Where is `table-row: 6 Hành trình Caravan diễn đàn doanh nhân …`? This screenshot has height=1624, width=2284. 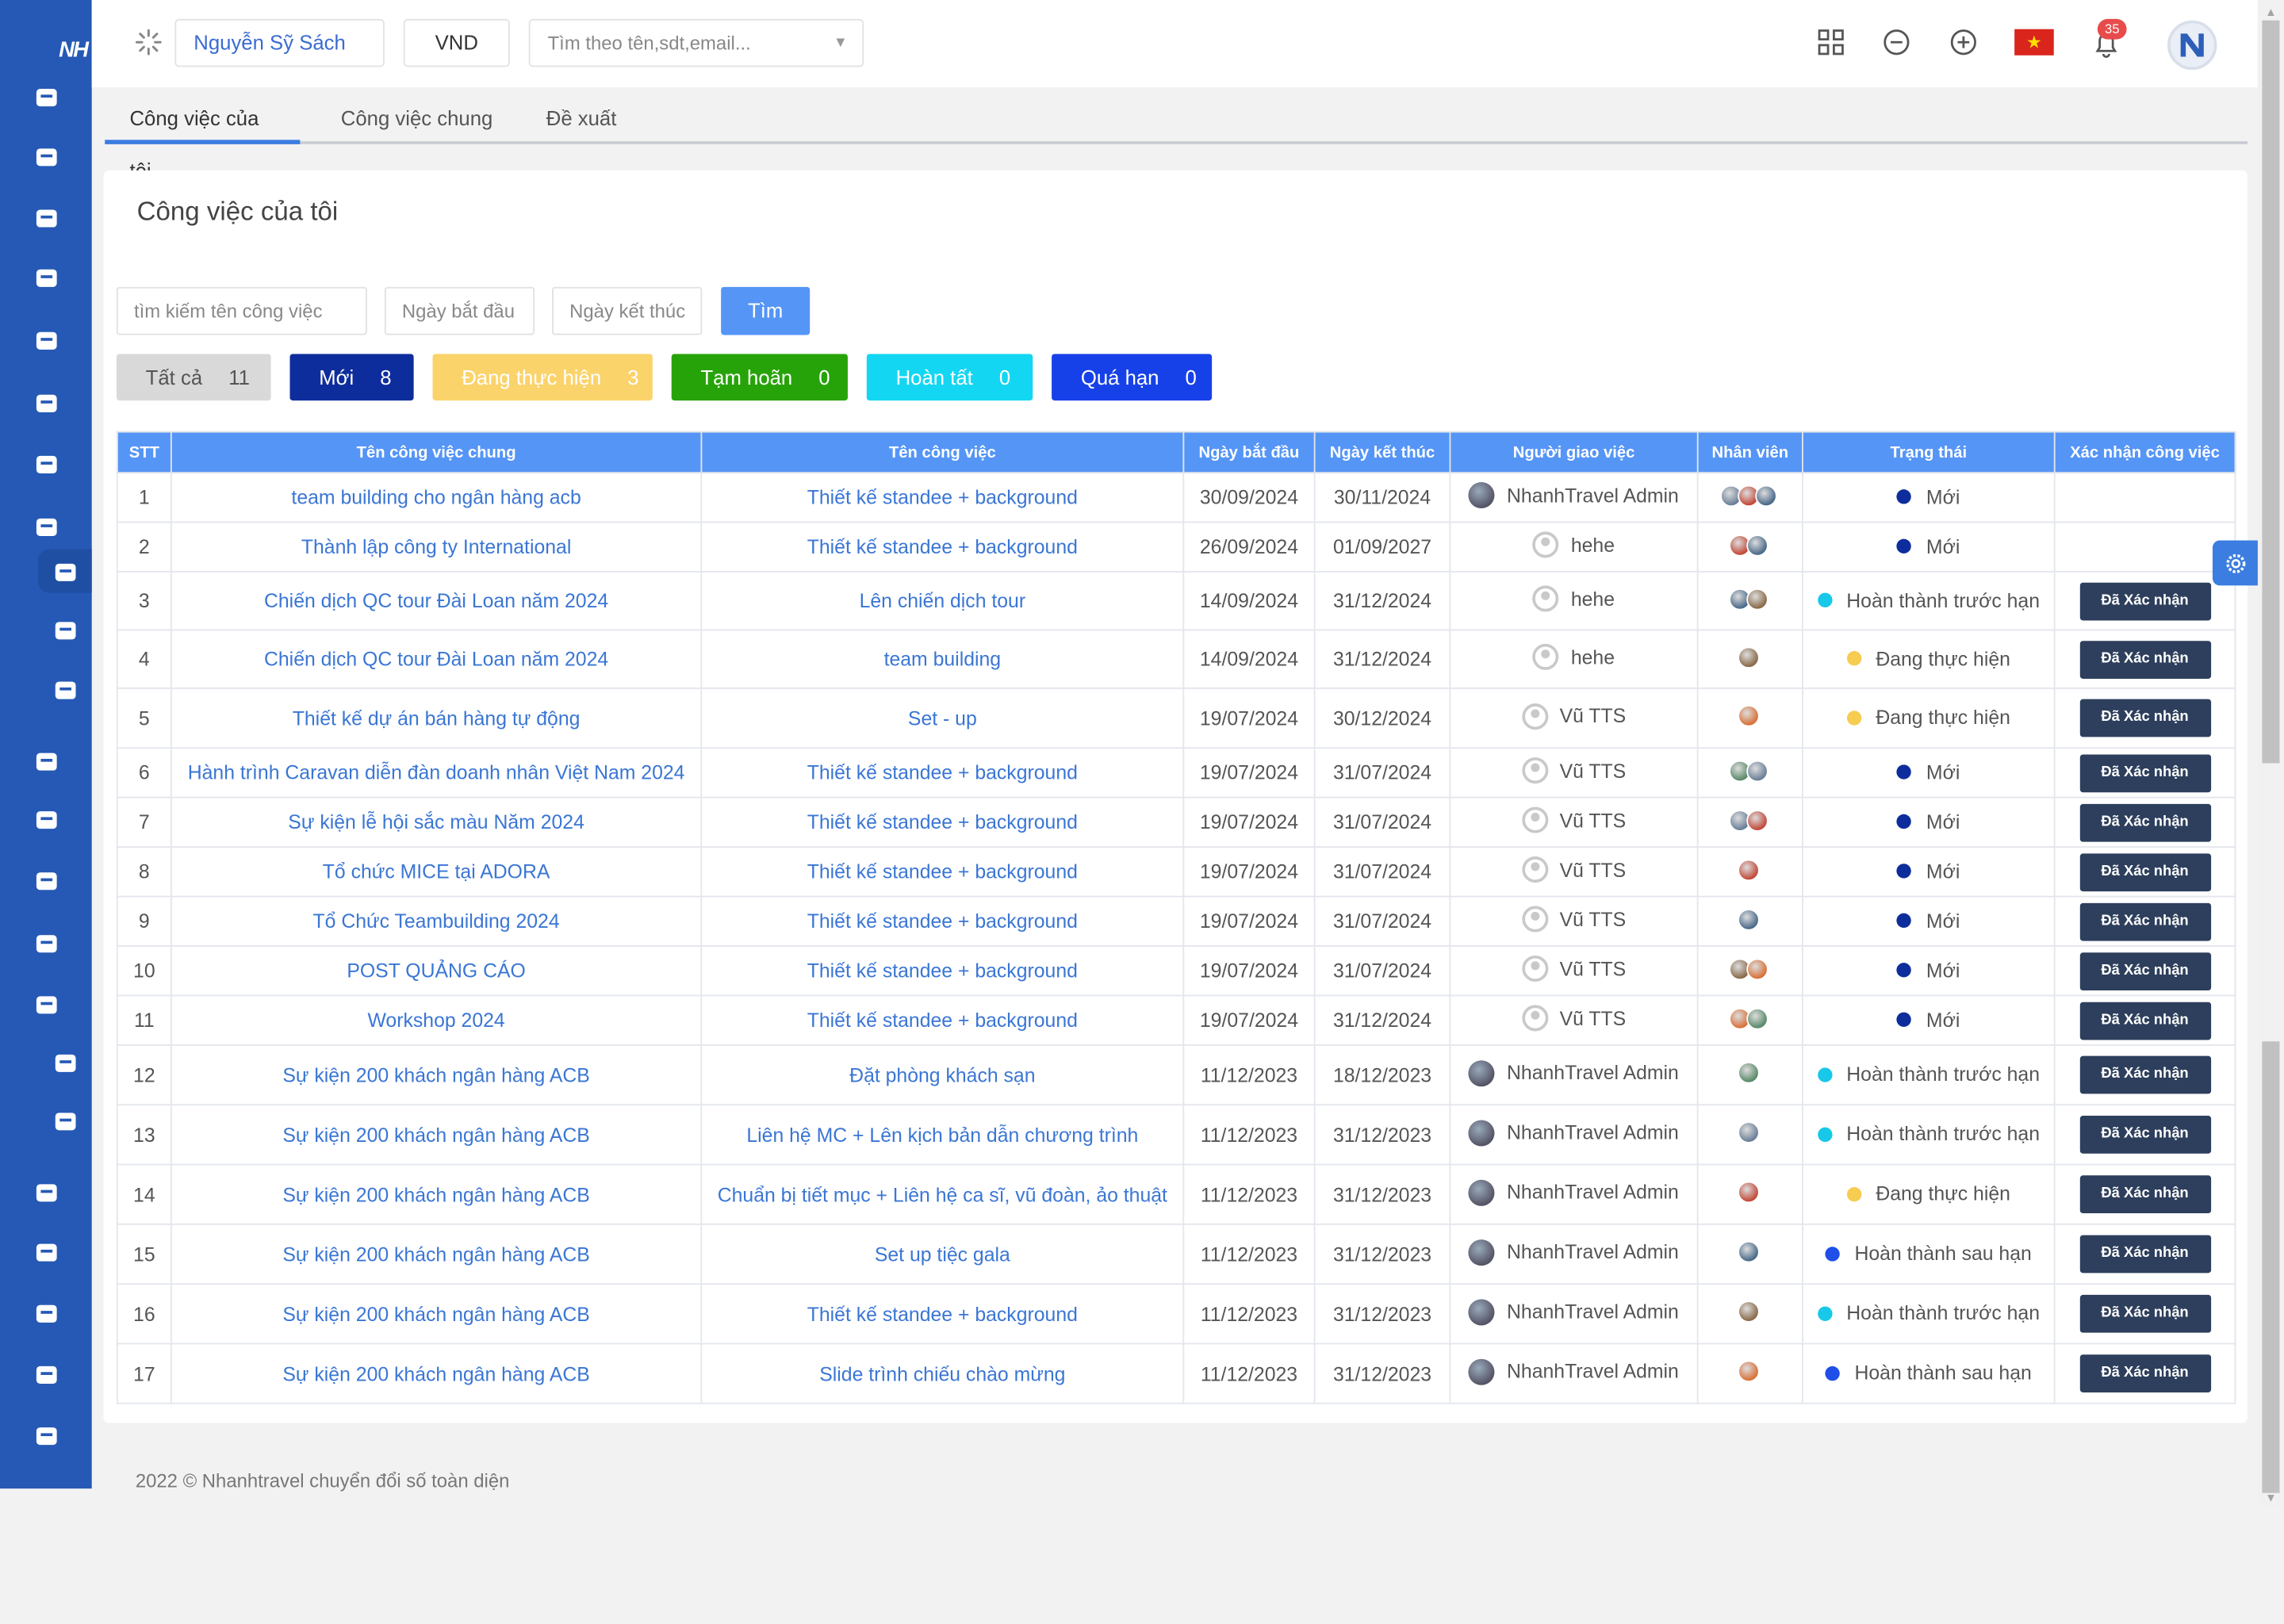
table-row: 6 Hành trình Caravan diễn đàn doanh nhân … is located at coordinates (1176, 773).